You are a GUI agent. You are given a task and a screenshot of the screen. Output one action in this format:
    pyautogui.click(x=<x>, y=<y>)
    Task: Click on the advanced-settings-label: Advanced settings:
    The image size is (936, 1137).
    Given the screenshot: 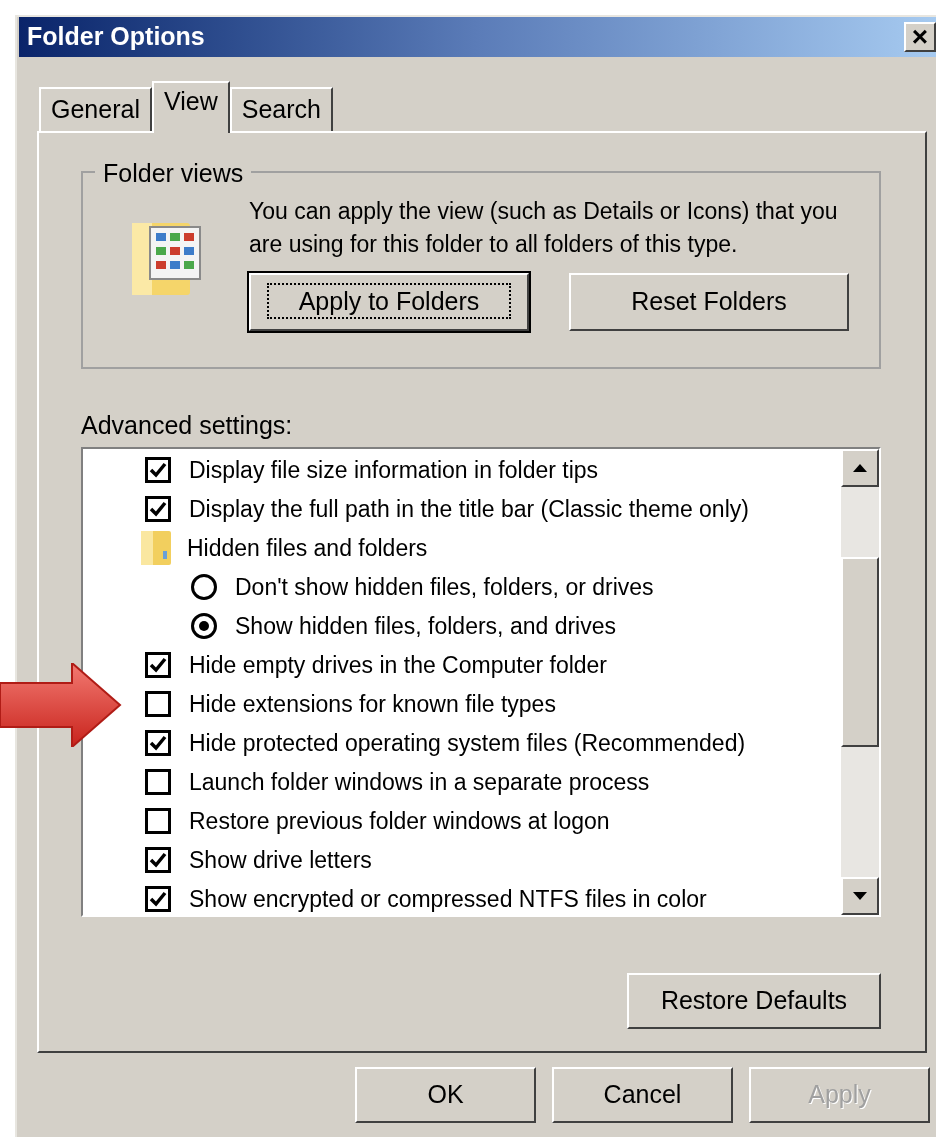 What is the action you would take?
    pyautogui.click(x=187, y=425)
    